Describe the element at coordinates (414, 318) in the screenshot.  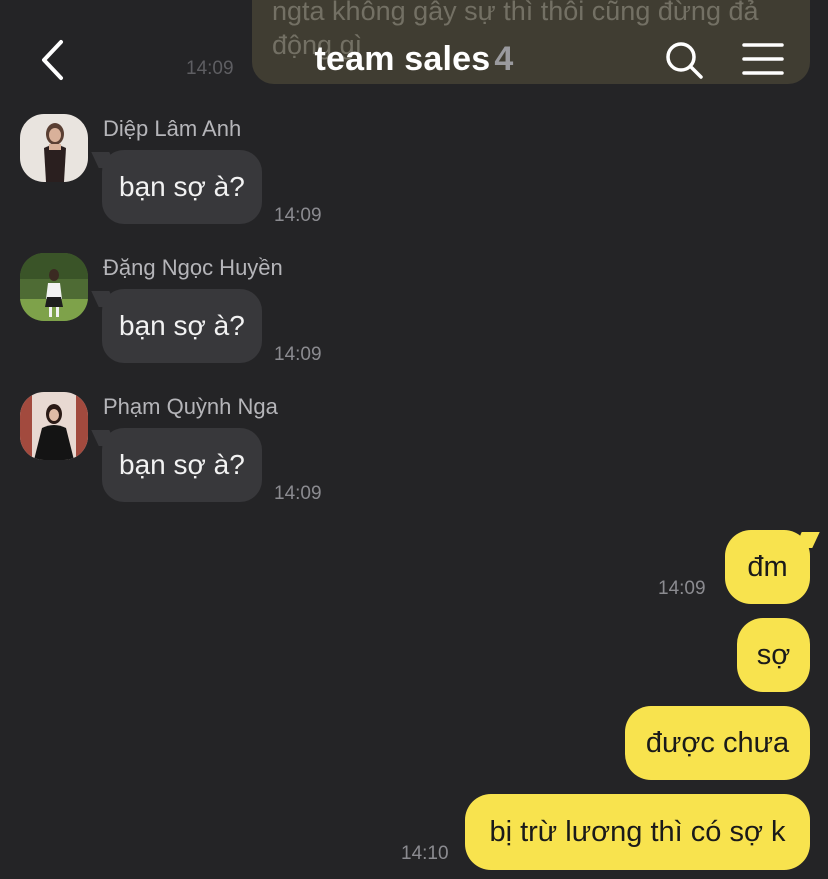
I see `incoming-message: Đặng Ngọc Huyền bạn sợ à? 14:09` at that location.